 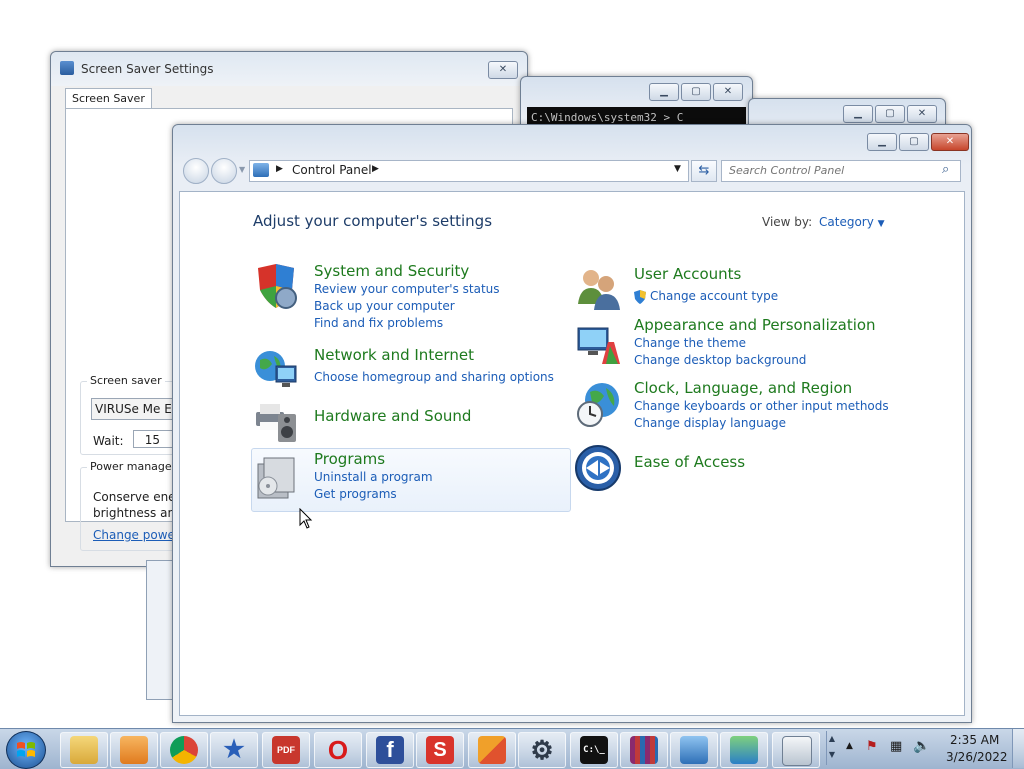 I want to click on winrar-icon, so click(x=644, y=750).